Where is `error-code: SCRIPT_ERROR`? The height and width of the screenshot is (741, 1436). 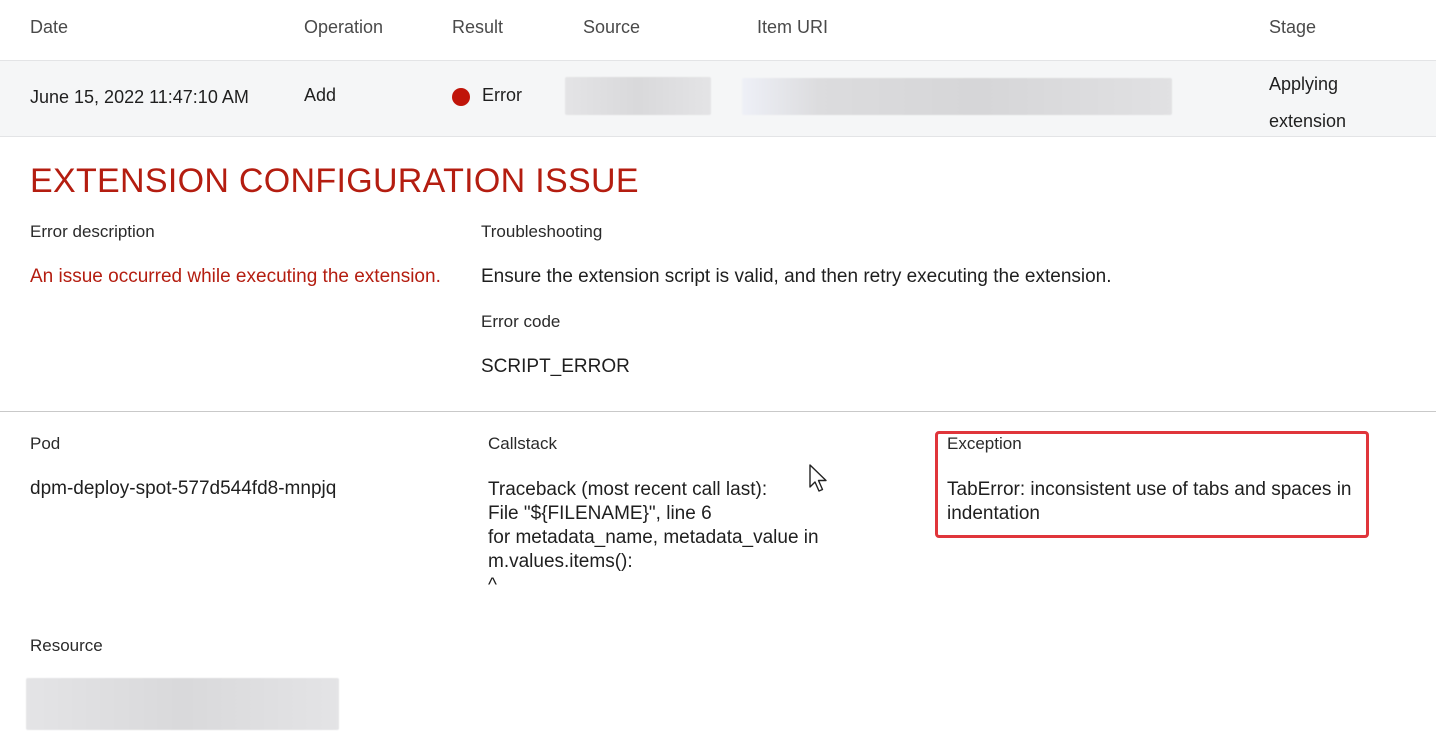
error-code: SCRIPT_ERROR is located at coordinates (555, 366).